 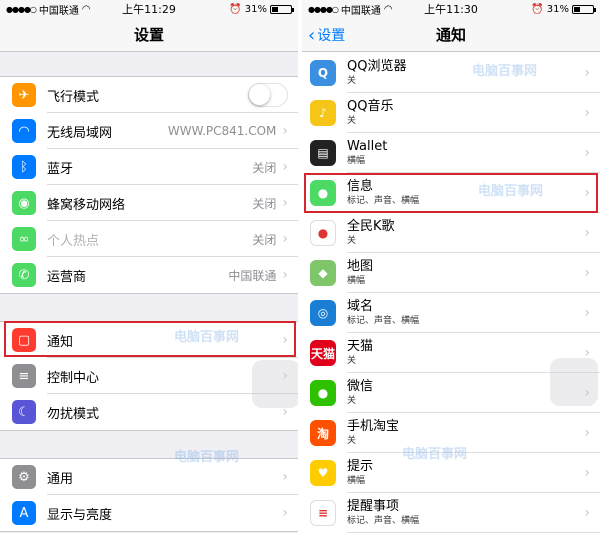 What do you see at coordinates (149, 131) in the screenshot?
I see `settings-row-wifi: ◠ 无线局域网 WWW.PC841.COM ›` at bounding box center [149, 131].